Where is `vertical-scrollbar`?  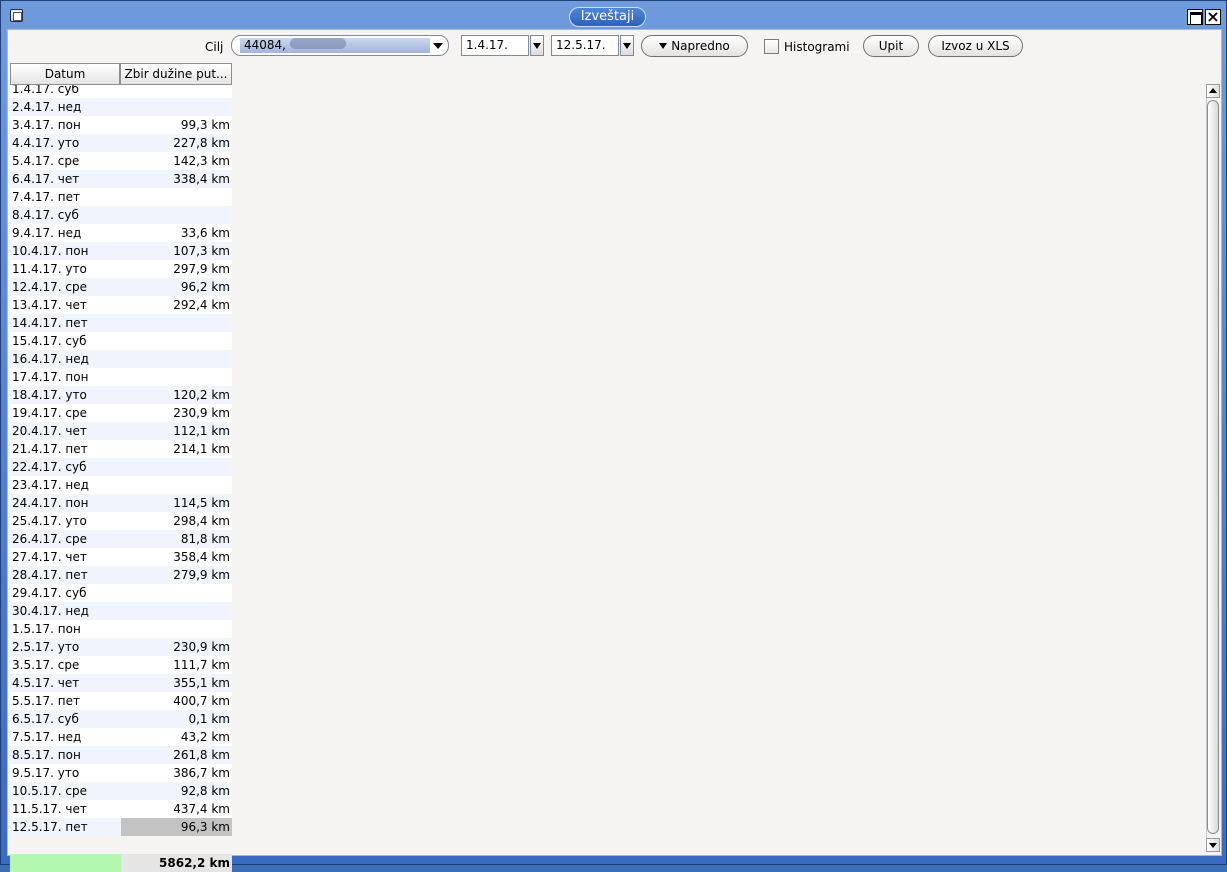 vertical-scrollbar is located at coordinates (1213, 468).